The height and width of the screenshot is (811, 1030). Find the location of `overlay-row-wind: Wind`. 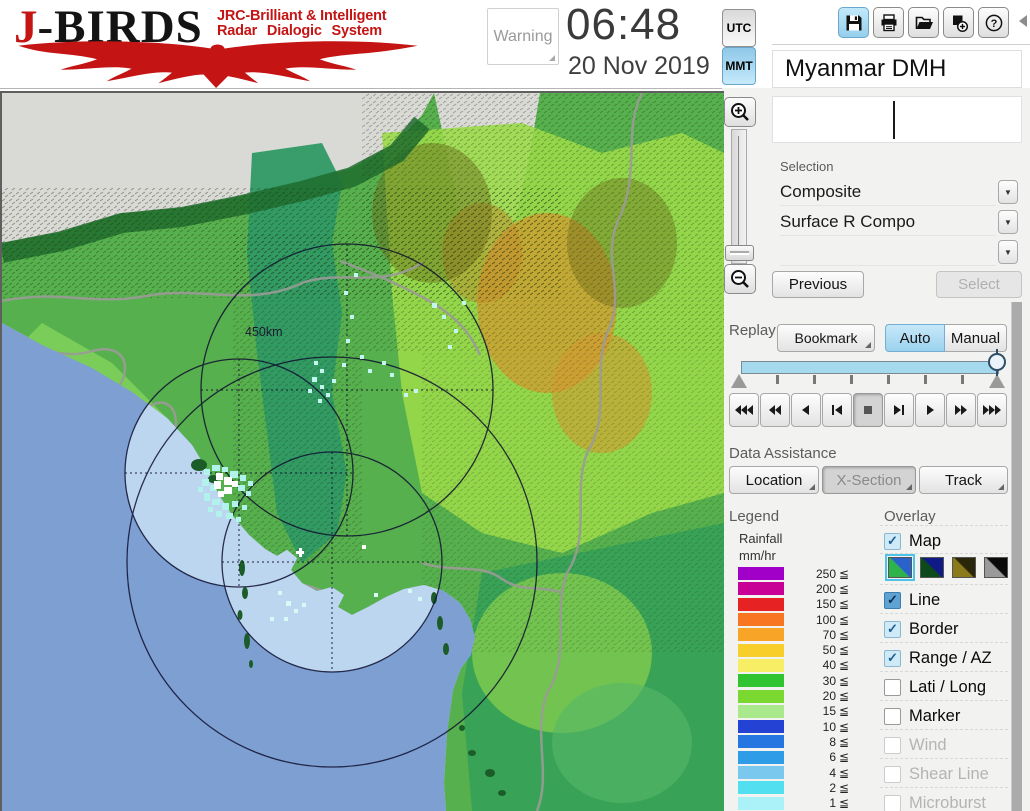

overlay-row-wind: Wind is located at coordinates (915, 745).